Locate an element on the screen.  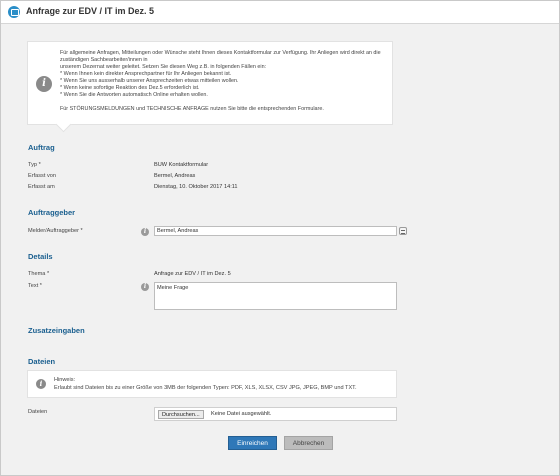
erfasst-am-label: Erfasst am is located at coordinates (41, 187).